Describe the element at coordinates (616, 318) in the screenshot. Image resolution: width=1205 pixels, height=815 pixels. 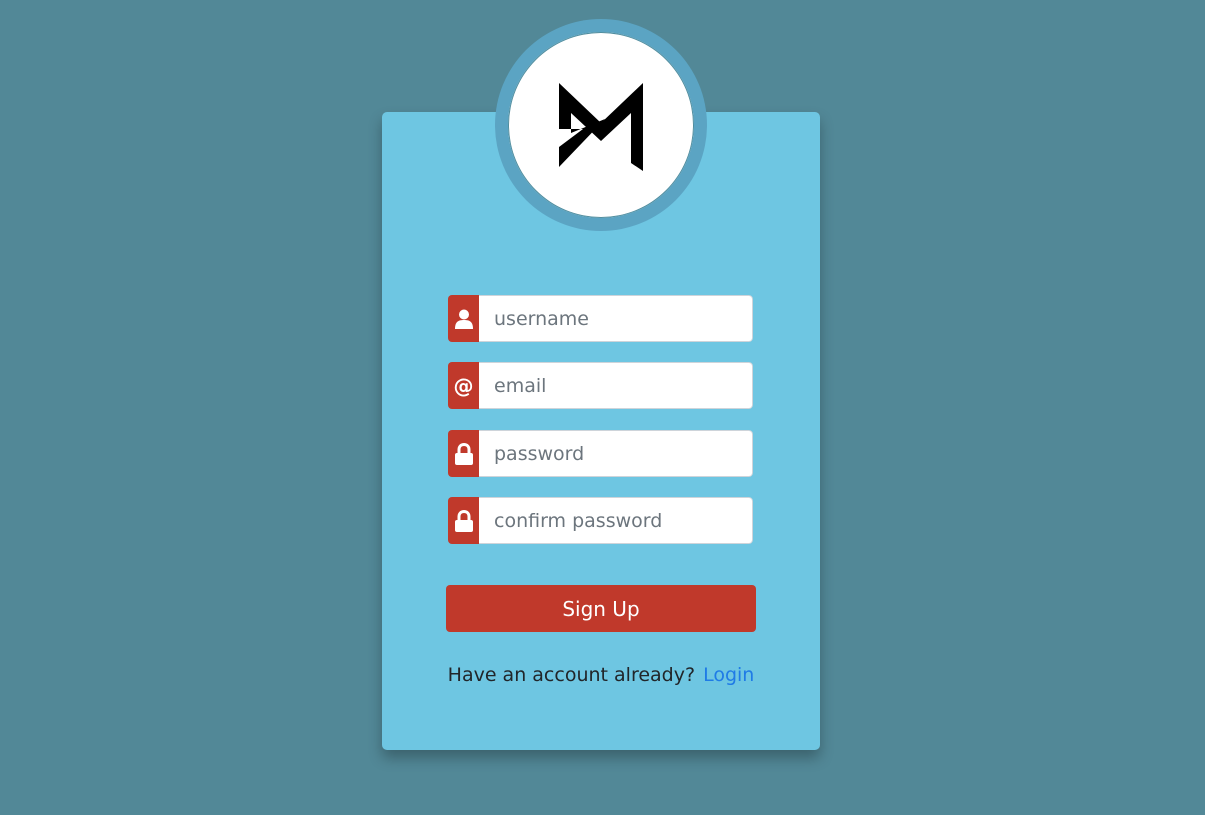
I see `username-input` at that location.